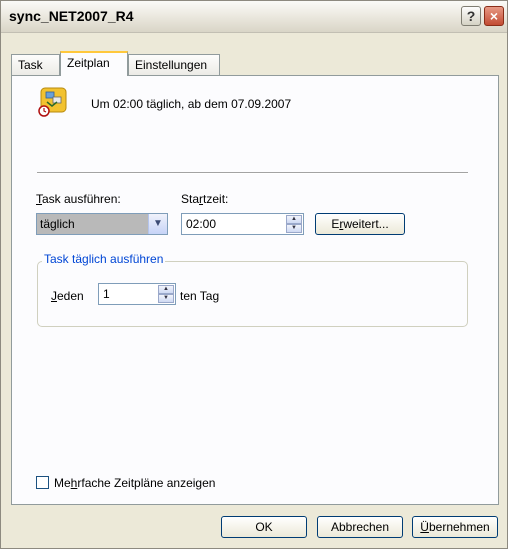 The image size is (508, 549). I want to click on run-task-dropdown: täglich ▼, so click(102, 224).